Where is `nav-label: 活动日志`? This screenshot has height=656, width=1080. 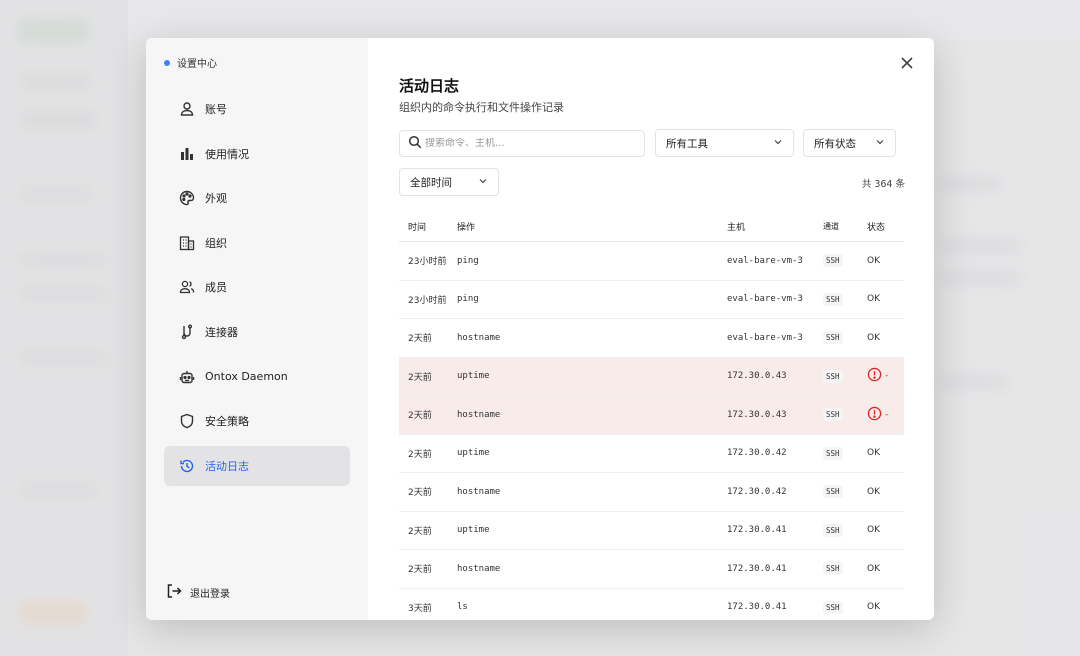 nav-label: 活动日志 is located at coordinates (227, 466).